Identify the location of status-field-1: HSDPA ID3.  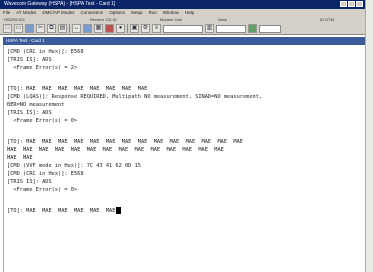
(14, 19).